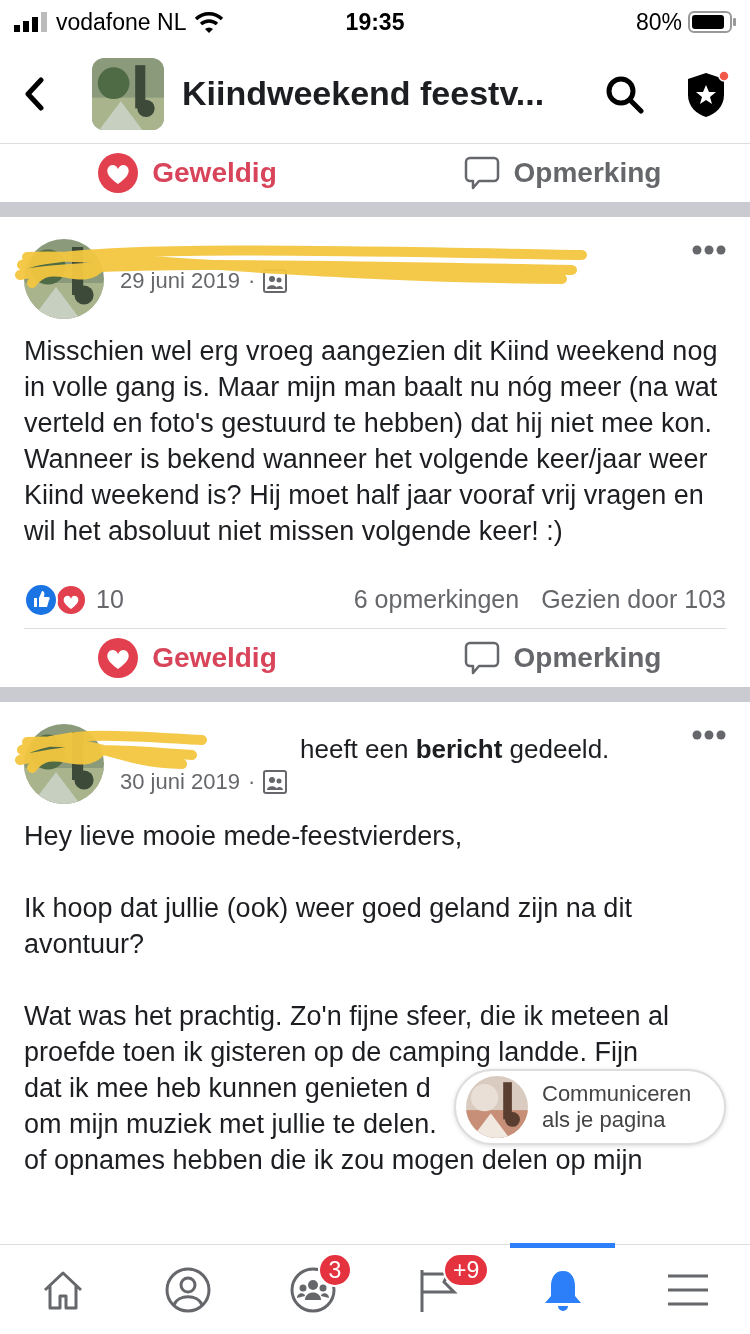 This screenshot has width=750, height=1334. Describe the element at coordinates (331, 1052) in the screenshot. I see `post-text-line: proefde toen ik gisteren op de camping landde. Fijn` at that location.